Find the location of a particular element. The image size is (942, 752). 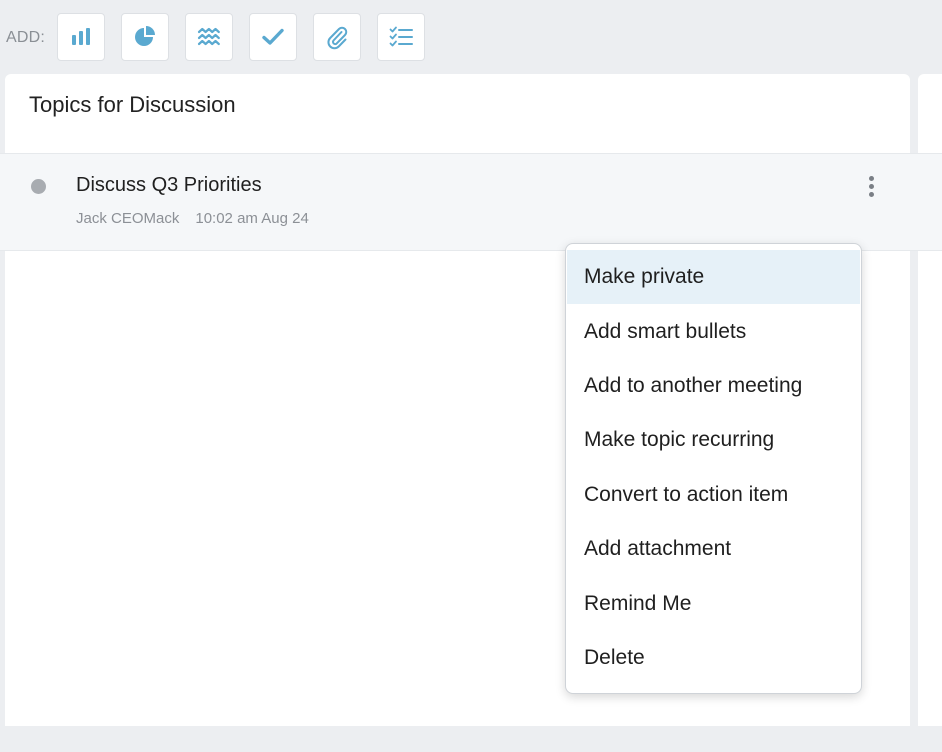

checklist-icon is located at coordinates (401, 36).